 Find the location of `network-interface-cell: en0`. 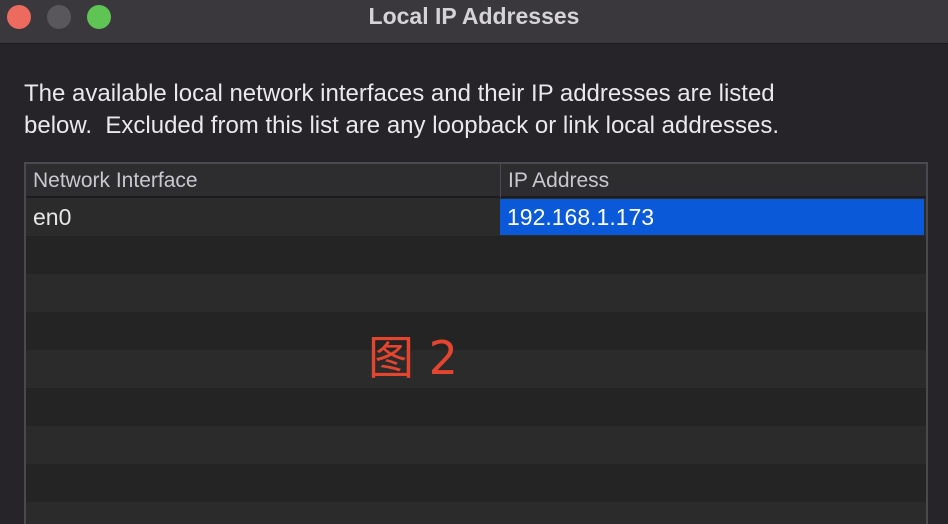

network-interface-cell: en0 is located at coordinates (263, 217).